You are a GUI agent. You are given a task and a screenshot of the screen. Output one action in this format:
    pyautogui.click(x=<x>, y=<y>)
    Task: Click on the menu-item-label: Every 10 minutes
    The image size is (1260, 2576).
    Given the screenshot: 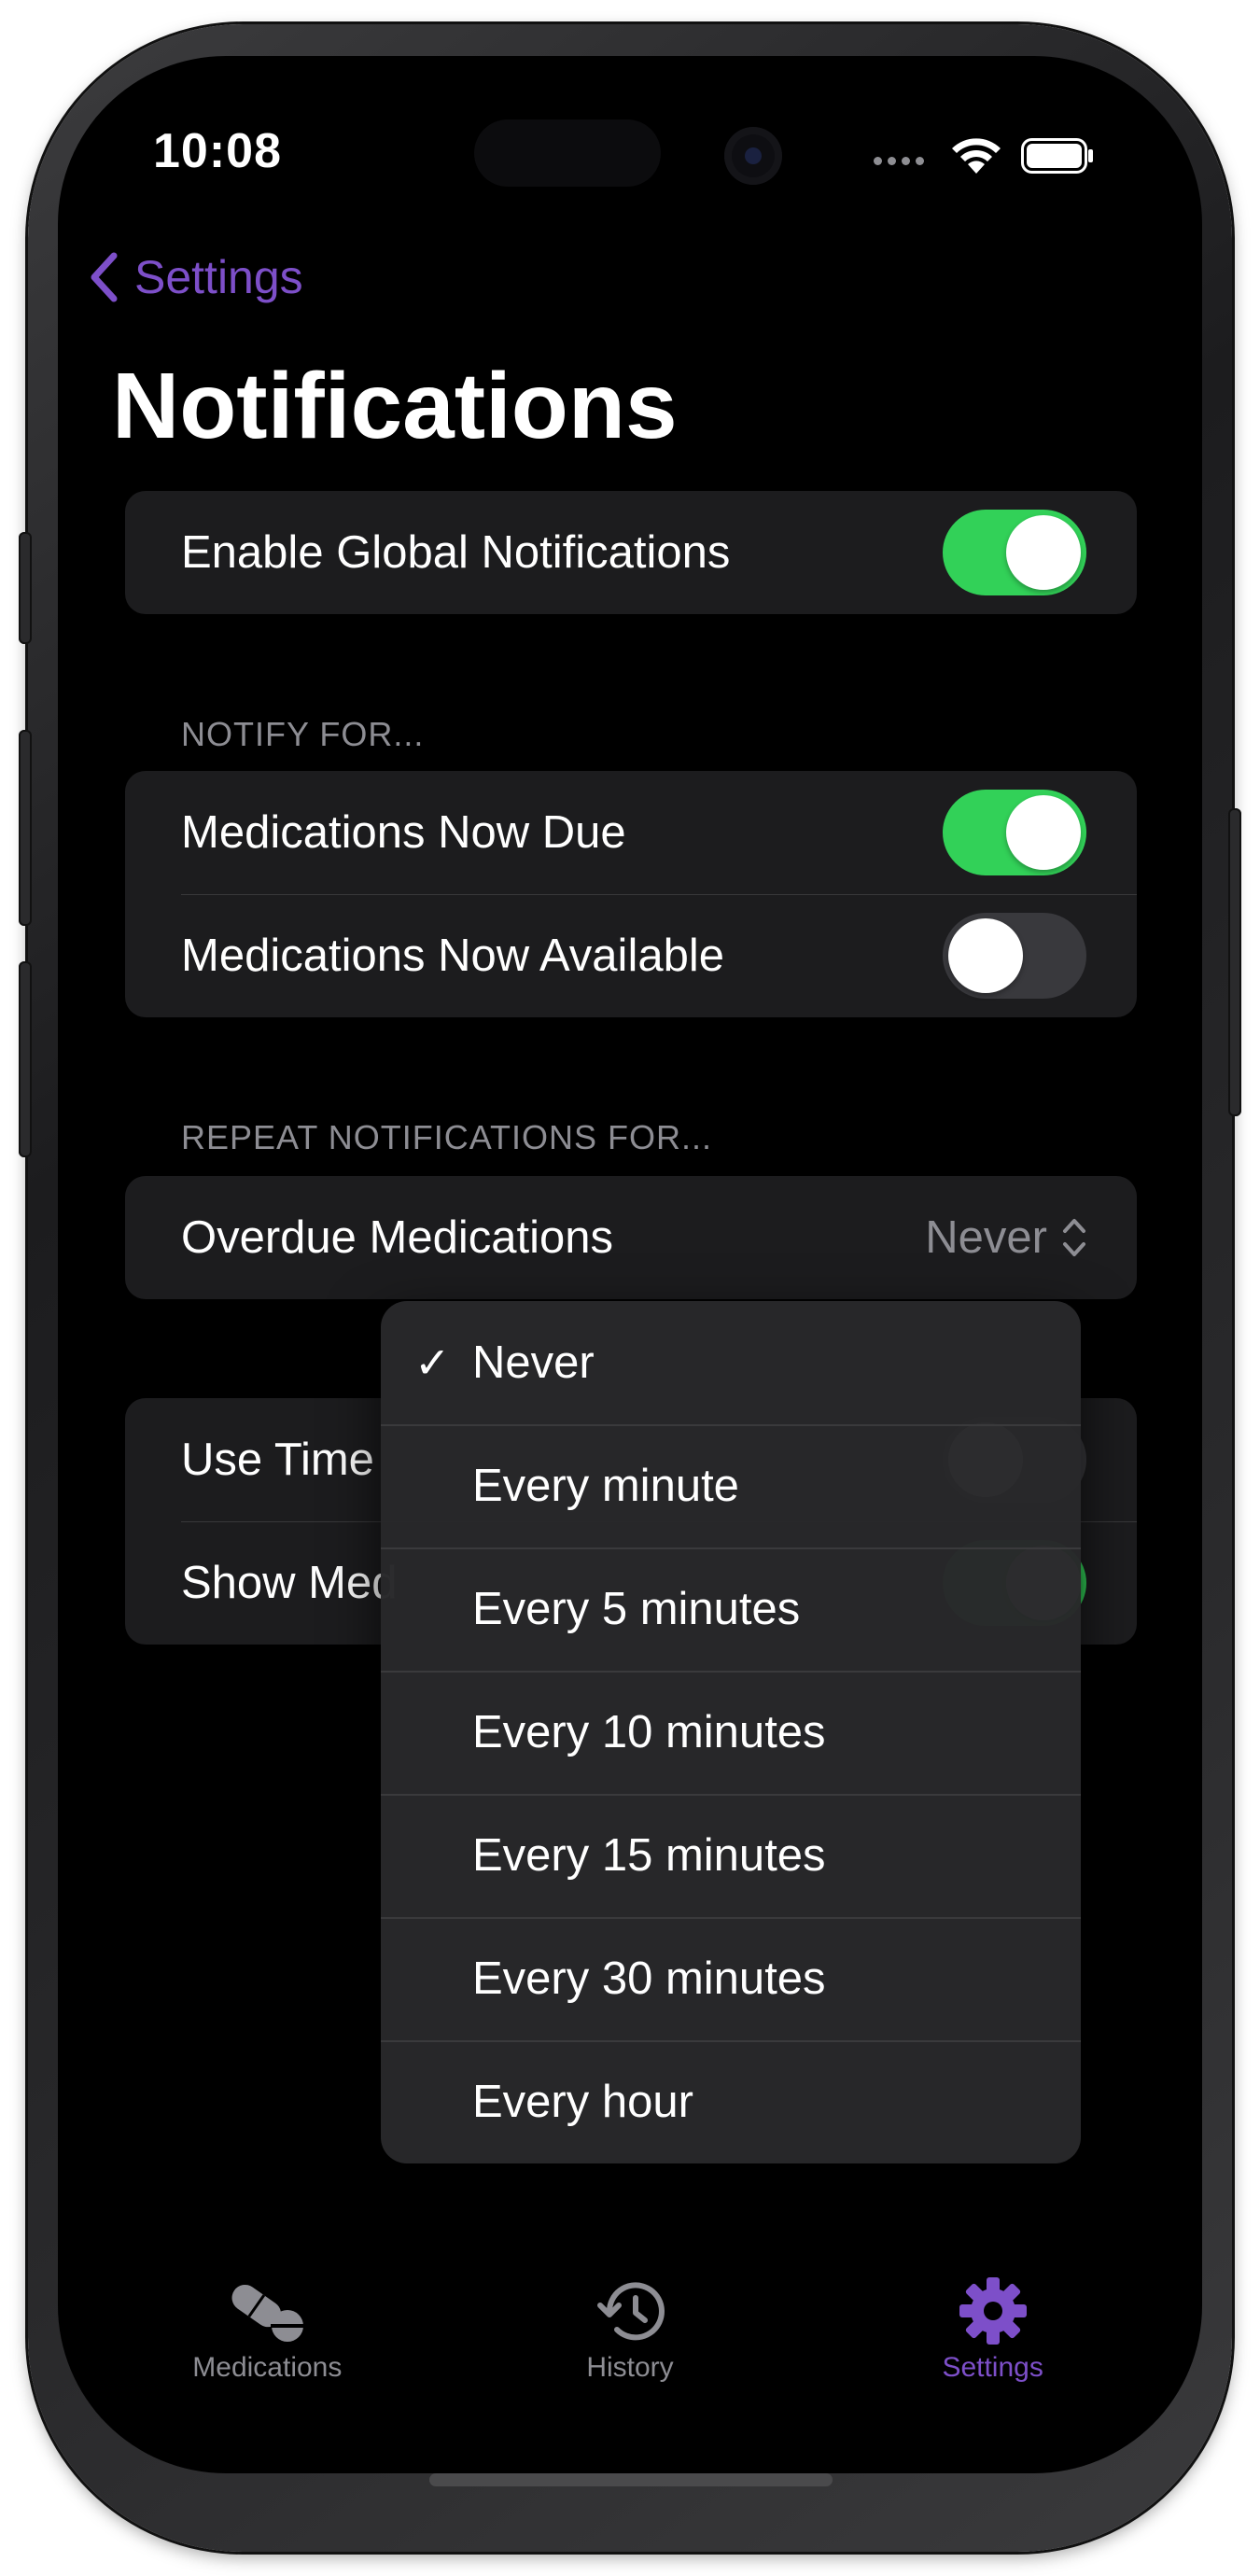 What is the action you would take?
    pyautogui.click(x=649, y=1732)
    